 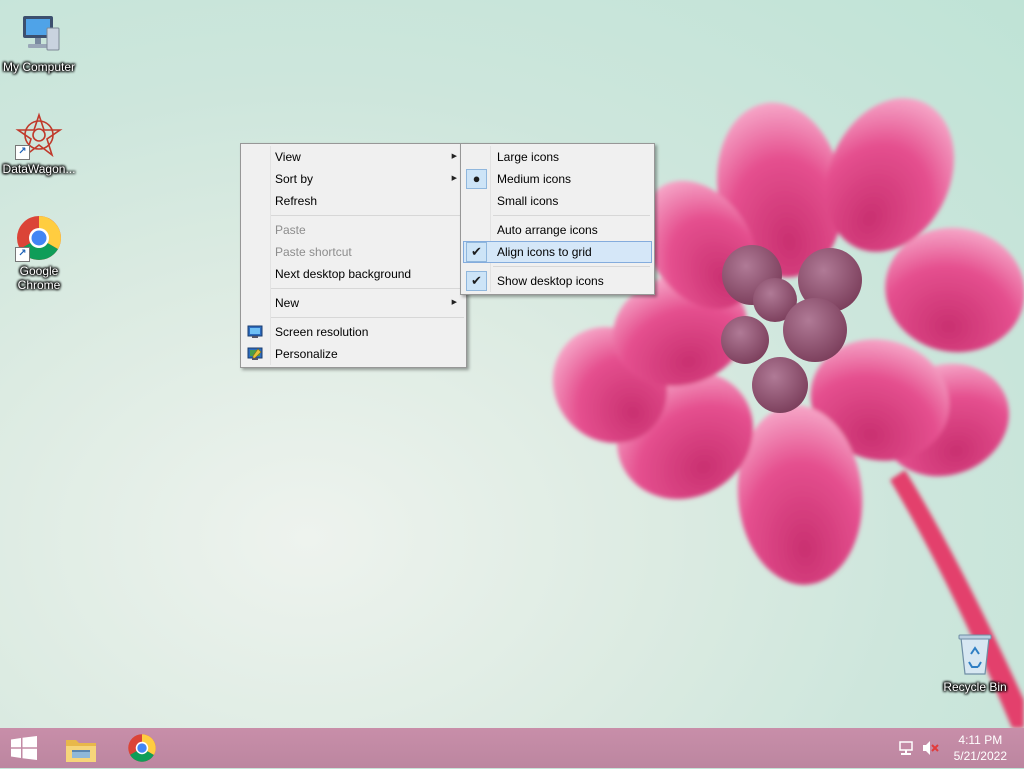 What do you see at coordinates (975, 687) in the screenshot?
I see `desktop-icon-label: Recycle Bin` at bounding box center [975, 687].